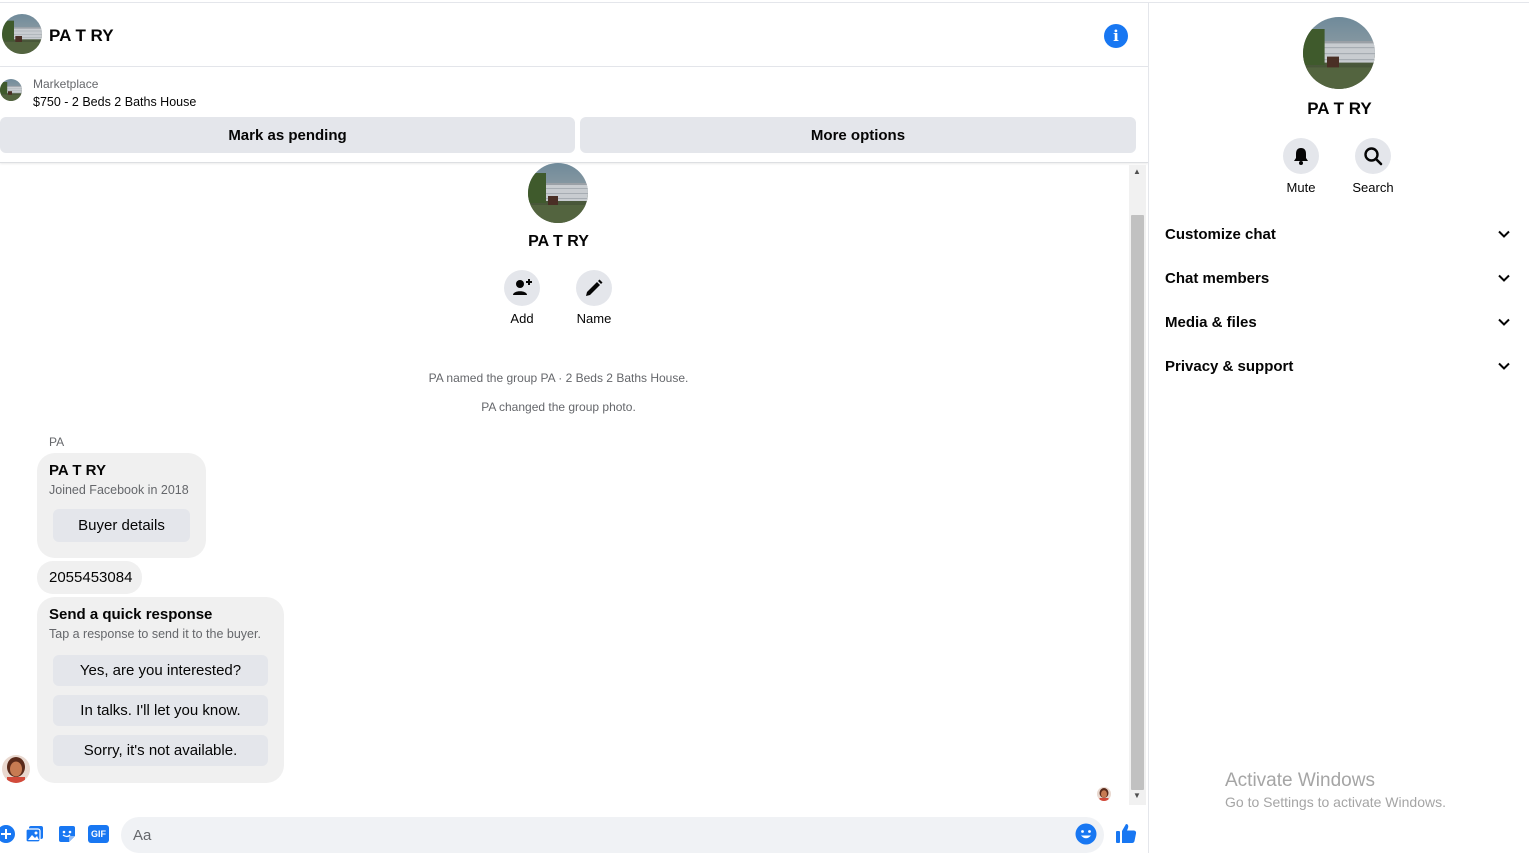  Describe the element at coordinates (119, 490) in the screenshot. I see `profile-card-joined: Joined Facebook in 2018` at that location.